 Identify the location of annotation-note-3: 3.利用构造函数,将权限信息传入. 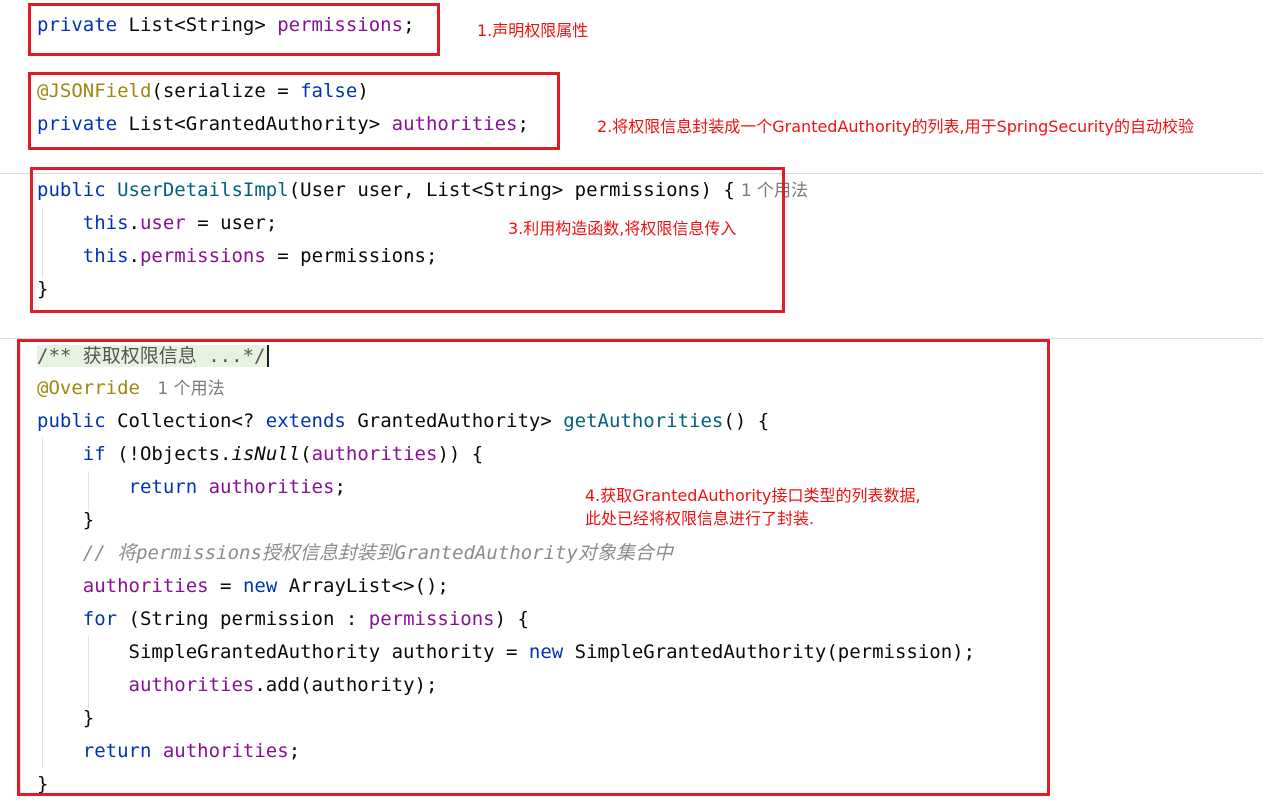
(622, 228).